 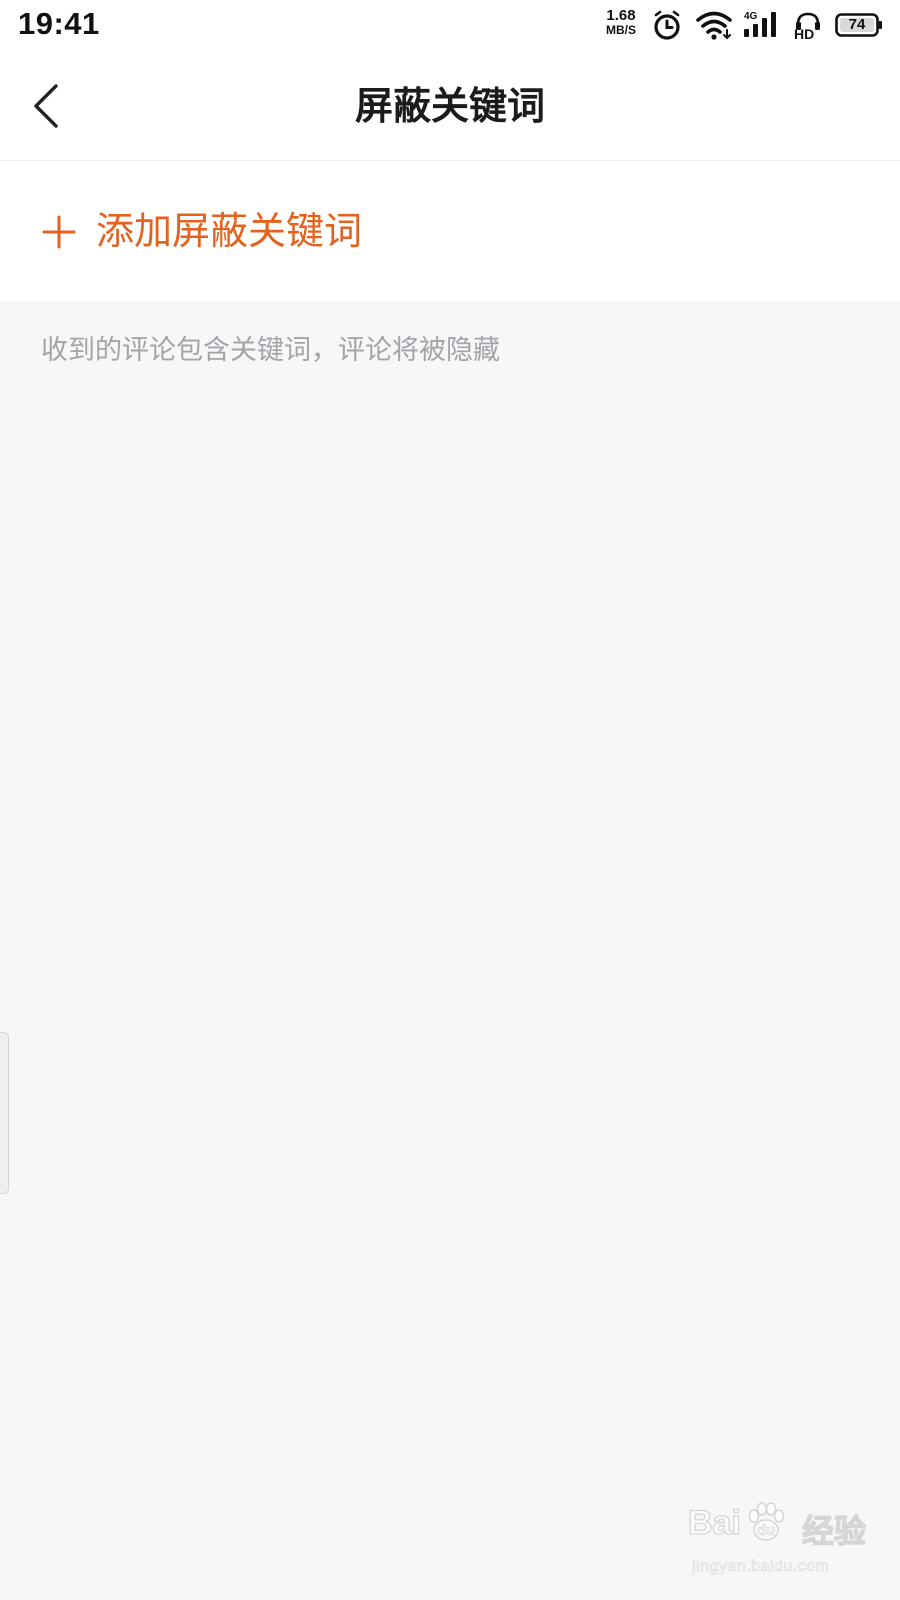 I want to click on battery-level: 74, so click(x=857, y=24).